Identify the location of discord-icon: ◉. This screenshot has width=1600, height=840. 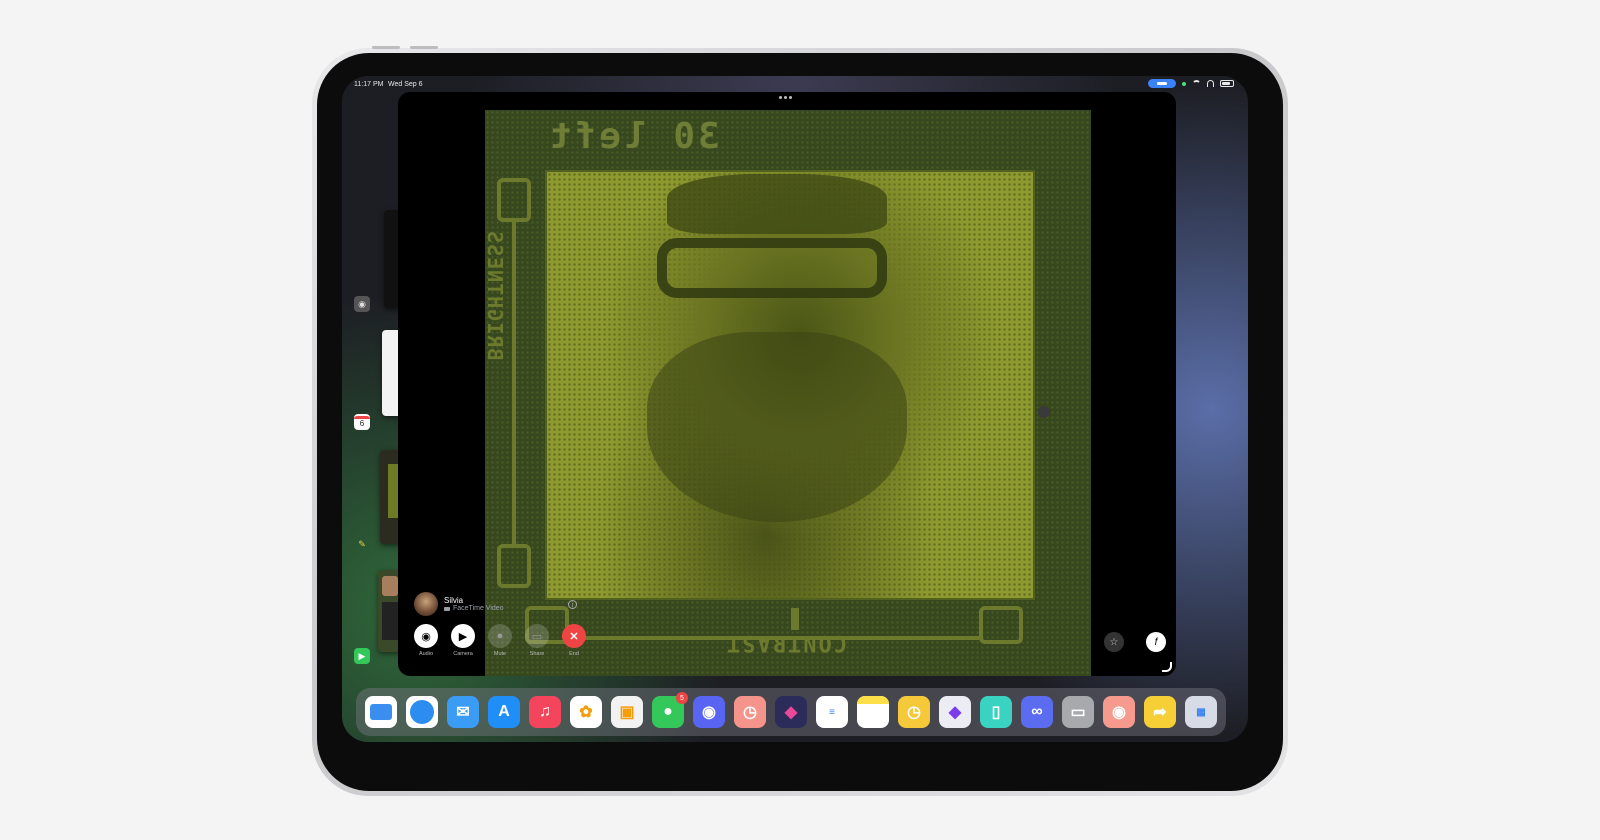
(709, 712).